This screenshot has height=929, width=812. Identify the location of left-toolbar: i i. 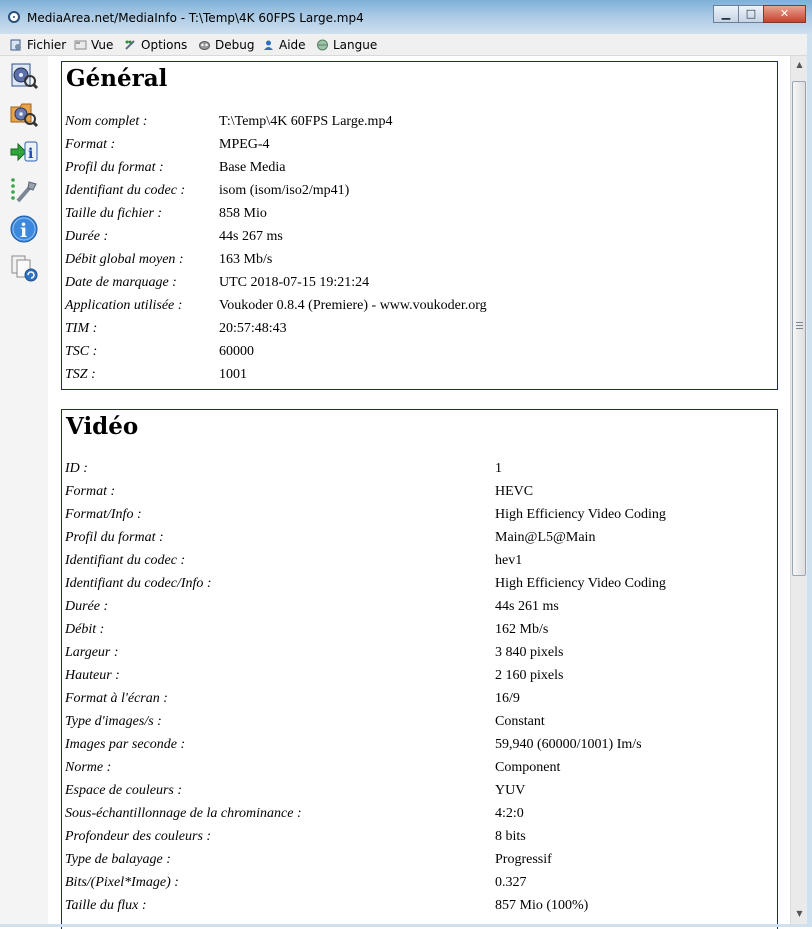
(24, 491).